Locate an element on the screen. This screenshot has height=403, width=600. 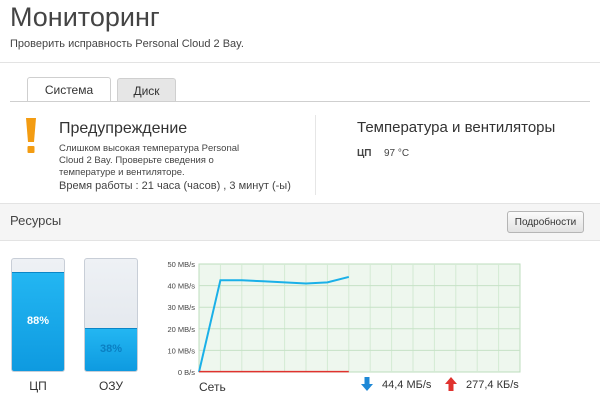
download-speed: 44,4 МБ/s is located at coordinates (407, 385).